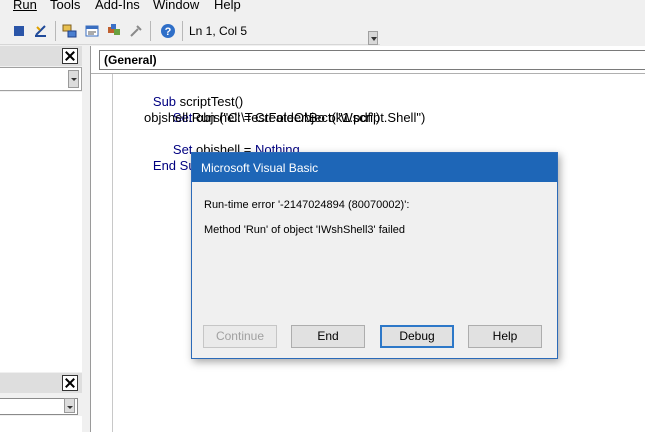 The image size is (645, 432). I want to click on toolbox-icon, so click(136, 31).